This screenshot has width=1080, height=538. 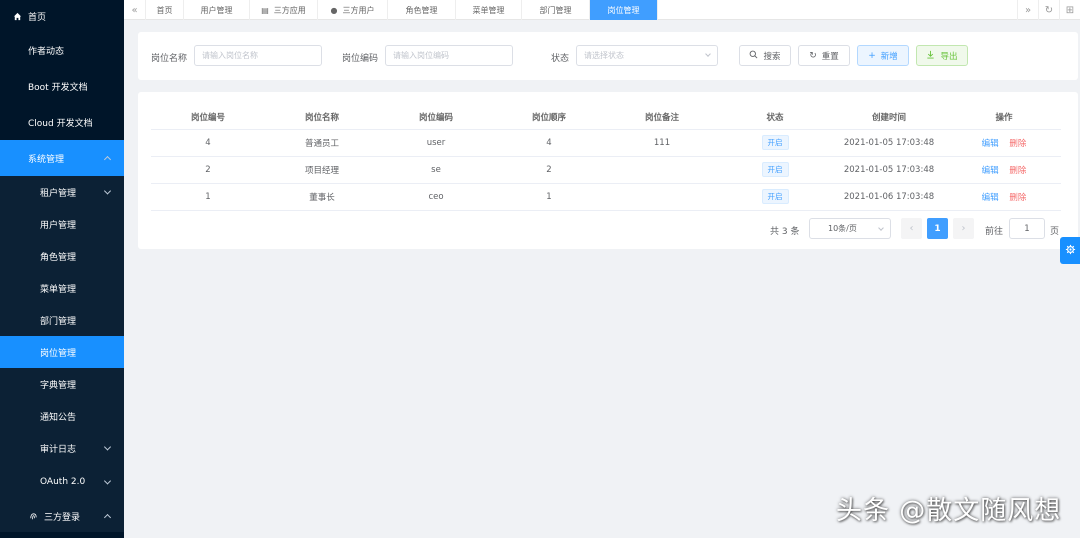 I want to click on grid-menu-icon: ⊞, so click(x=1069, y=10).